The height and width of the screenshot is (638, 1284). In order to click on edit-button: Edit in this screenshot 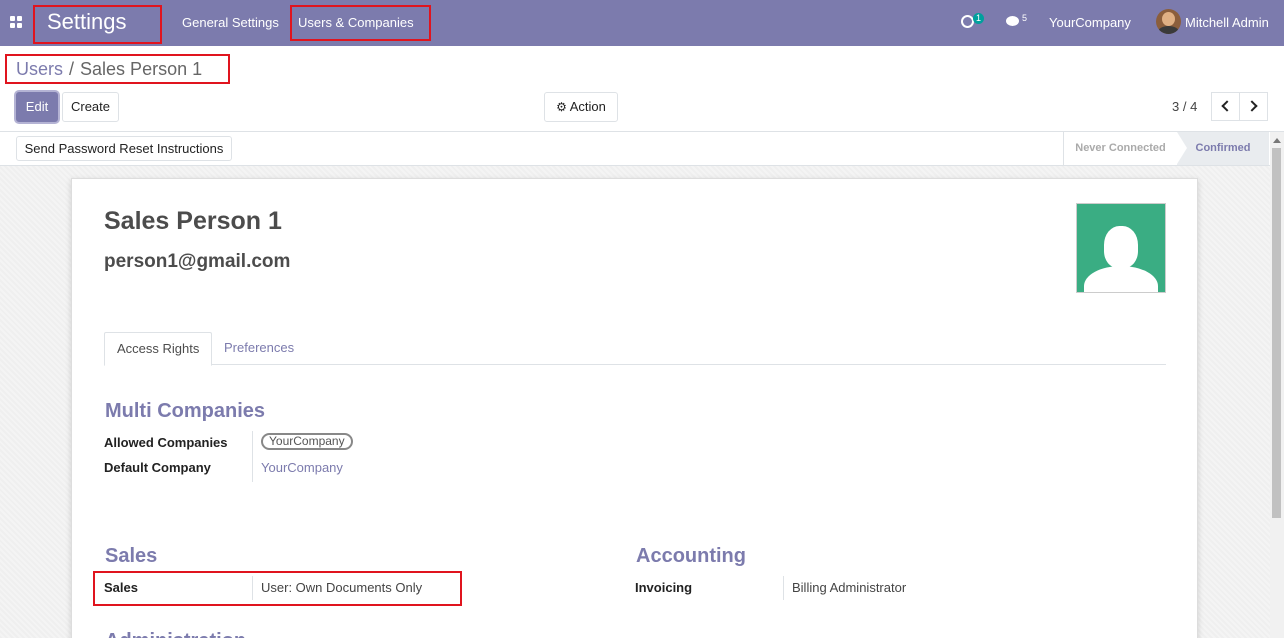, I will do `click(37, 107)`.